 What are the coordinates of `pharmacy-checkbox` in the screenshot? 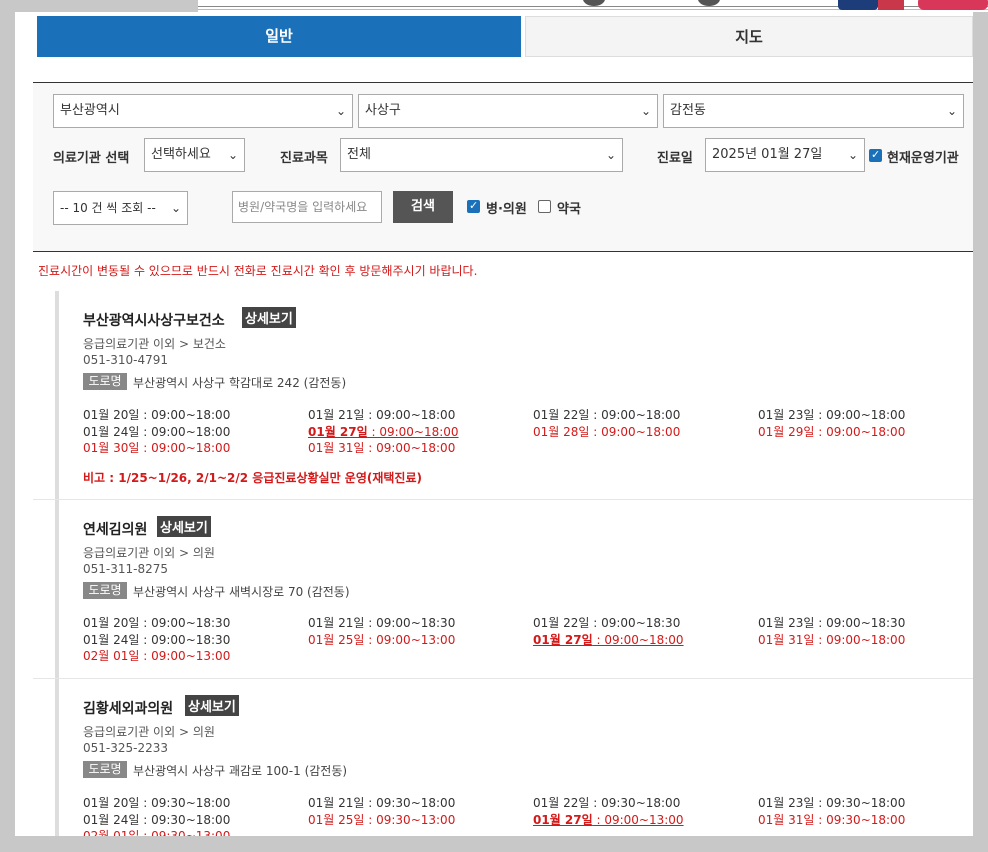 It's located at (544, 206).